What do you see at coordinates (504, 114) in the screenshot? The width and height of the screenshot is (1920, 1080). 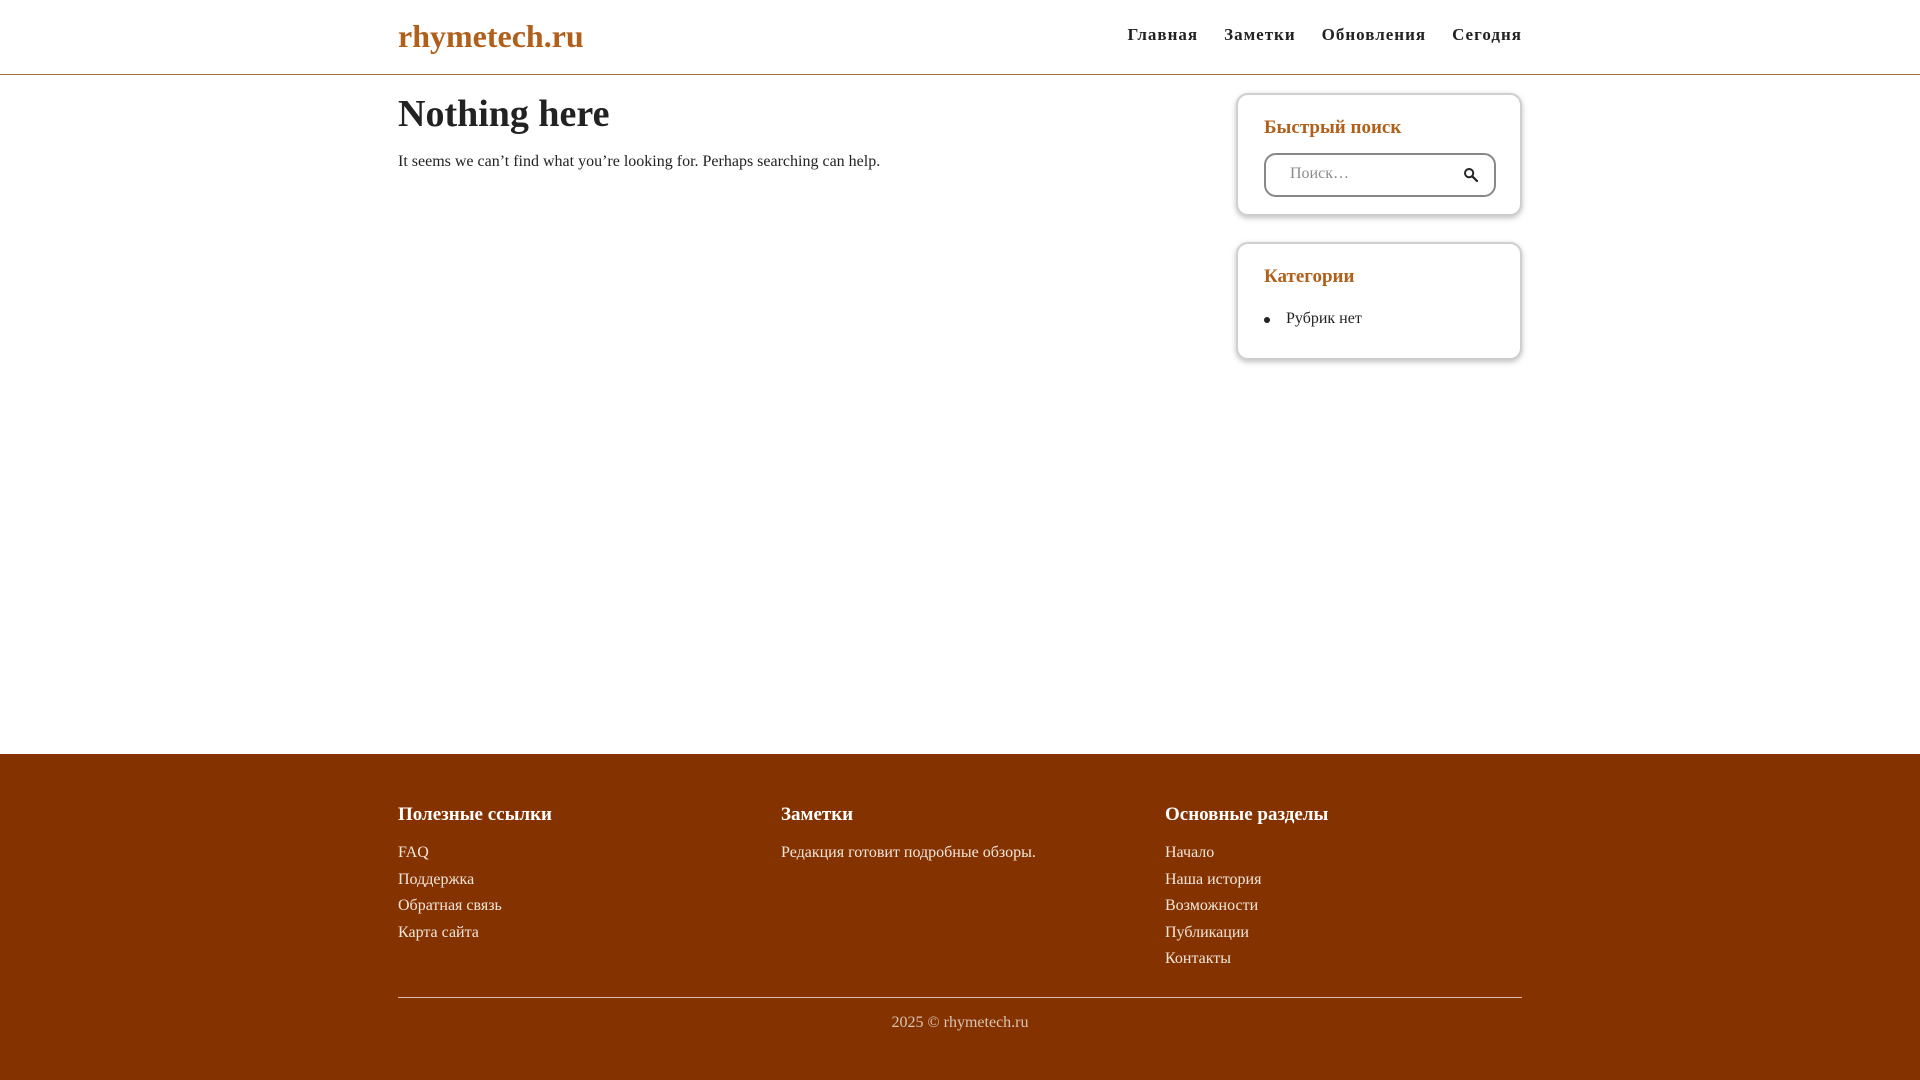 I see `page-title: Nothing here` at bounding box center [504, 114].